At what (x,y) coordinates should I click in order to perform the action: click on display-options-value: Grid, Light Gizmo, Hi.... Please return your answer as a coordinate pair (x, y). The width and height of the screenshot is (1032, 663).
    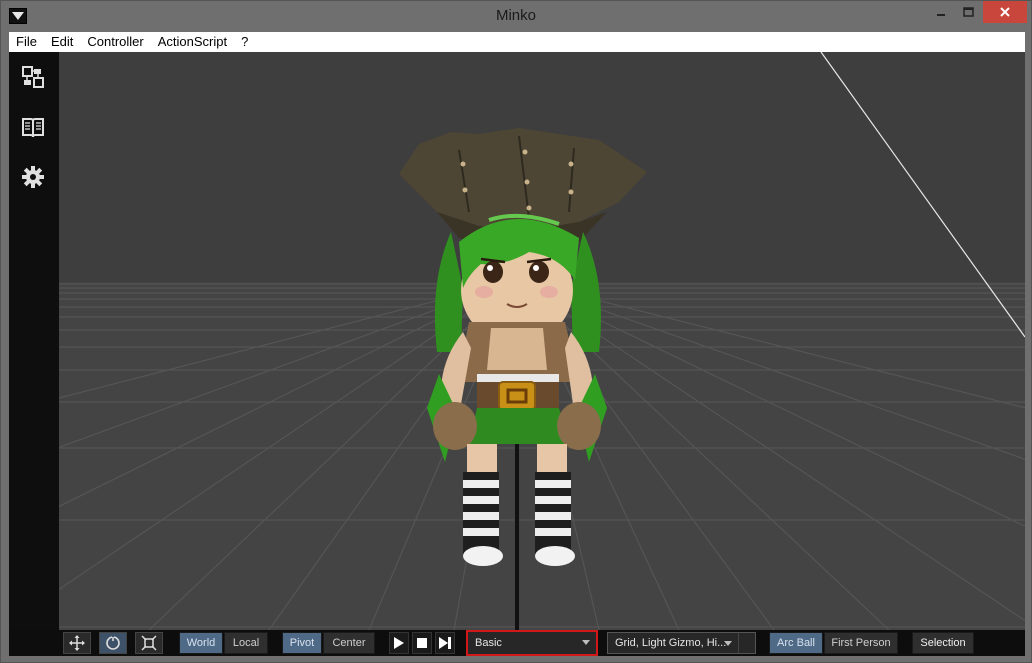
    Looking at the image, I should click on (671, 643).